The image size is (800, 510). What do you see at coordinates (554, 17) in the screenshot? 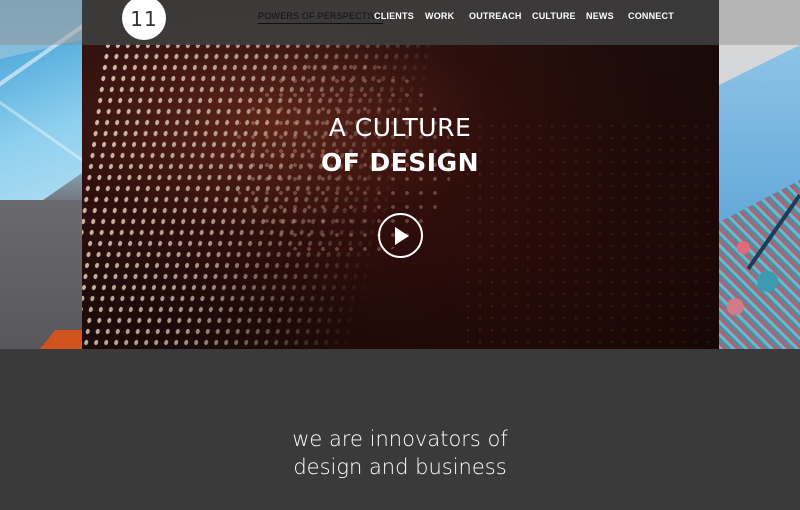
I see `nav-item-culture: CULTURE` at bounding box center [554, 17].